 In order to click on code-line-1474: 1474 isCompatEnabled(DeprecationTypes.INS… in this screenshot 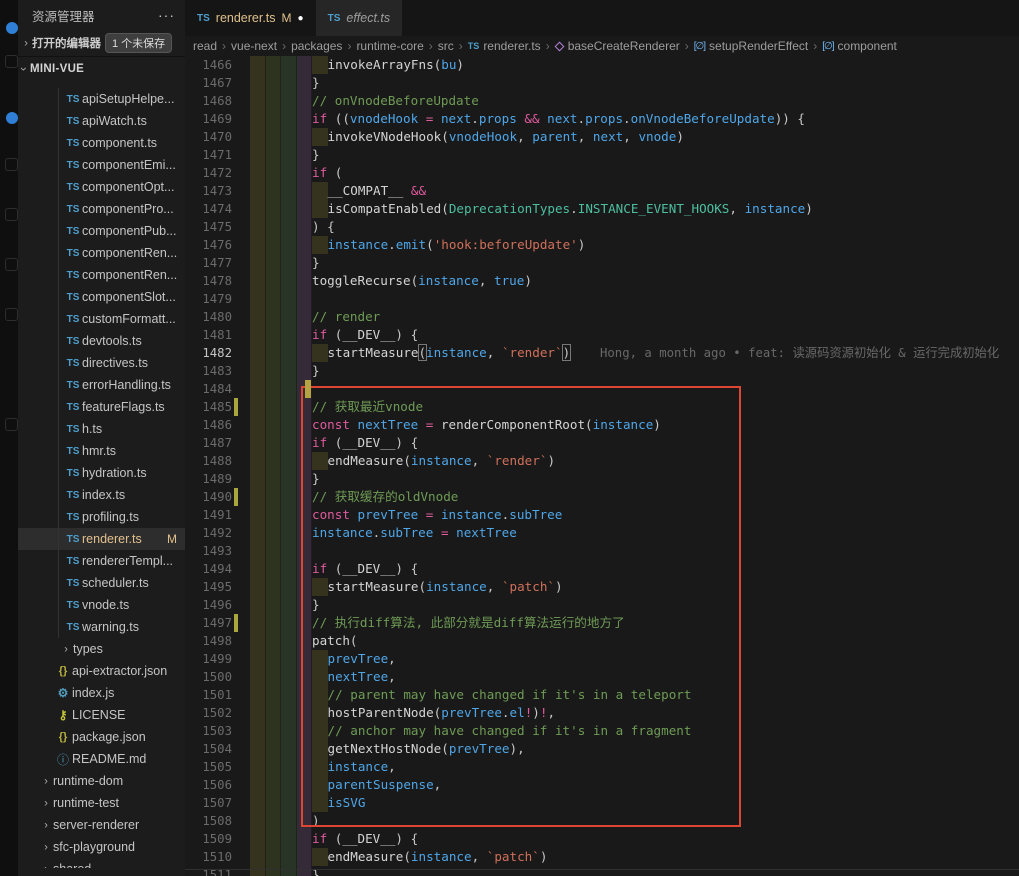, I will do `click(602, 209)`.